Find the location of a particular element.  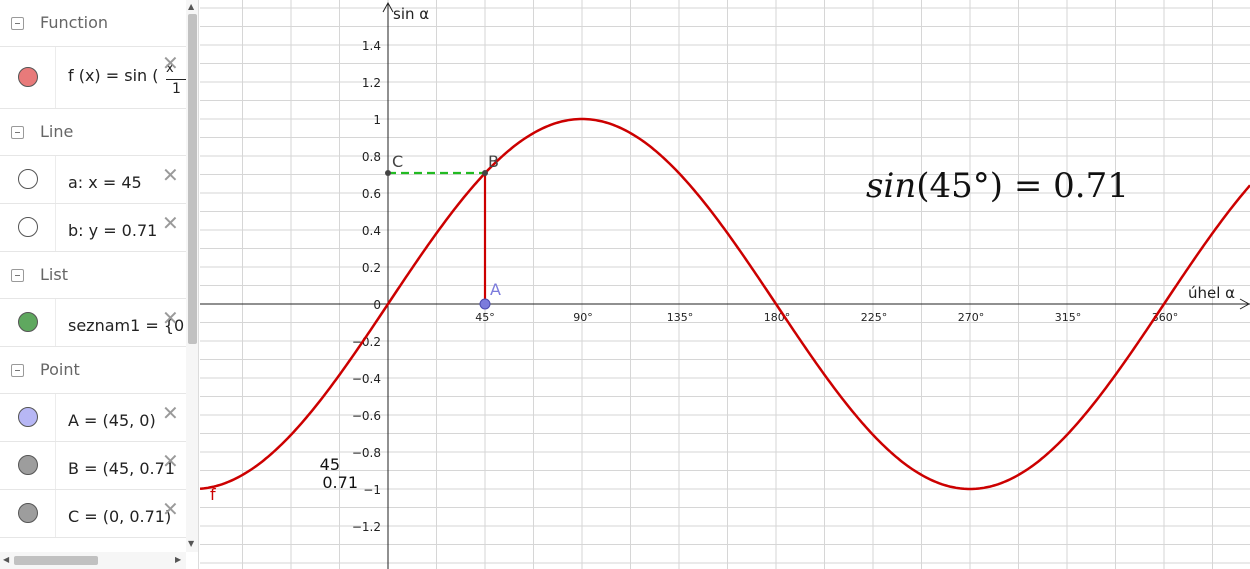

vertical-scrollbar: ▲ ▼ is located at coordinates (192, 276).